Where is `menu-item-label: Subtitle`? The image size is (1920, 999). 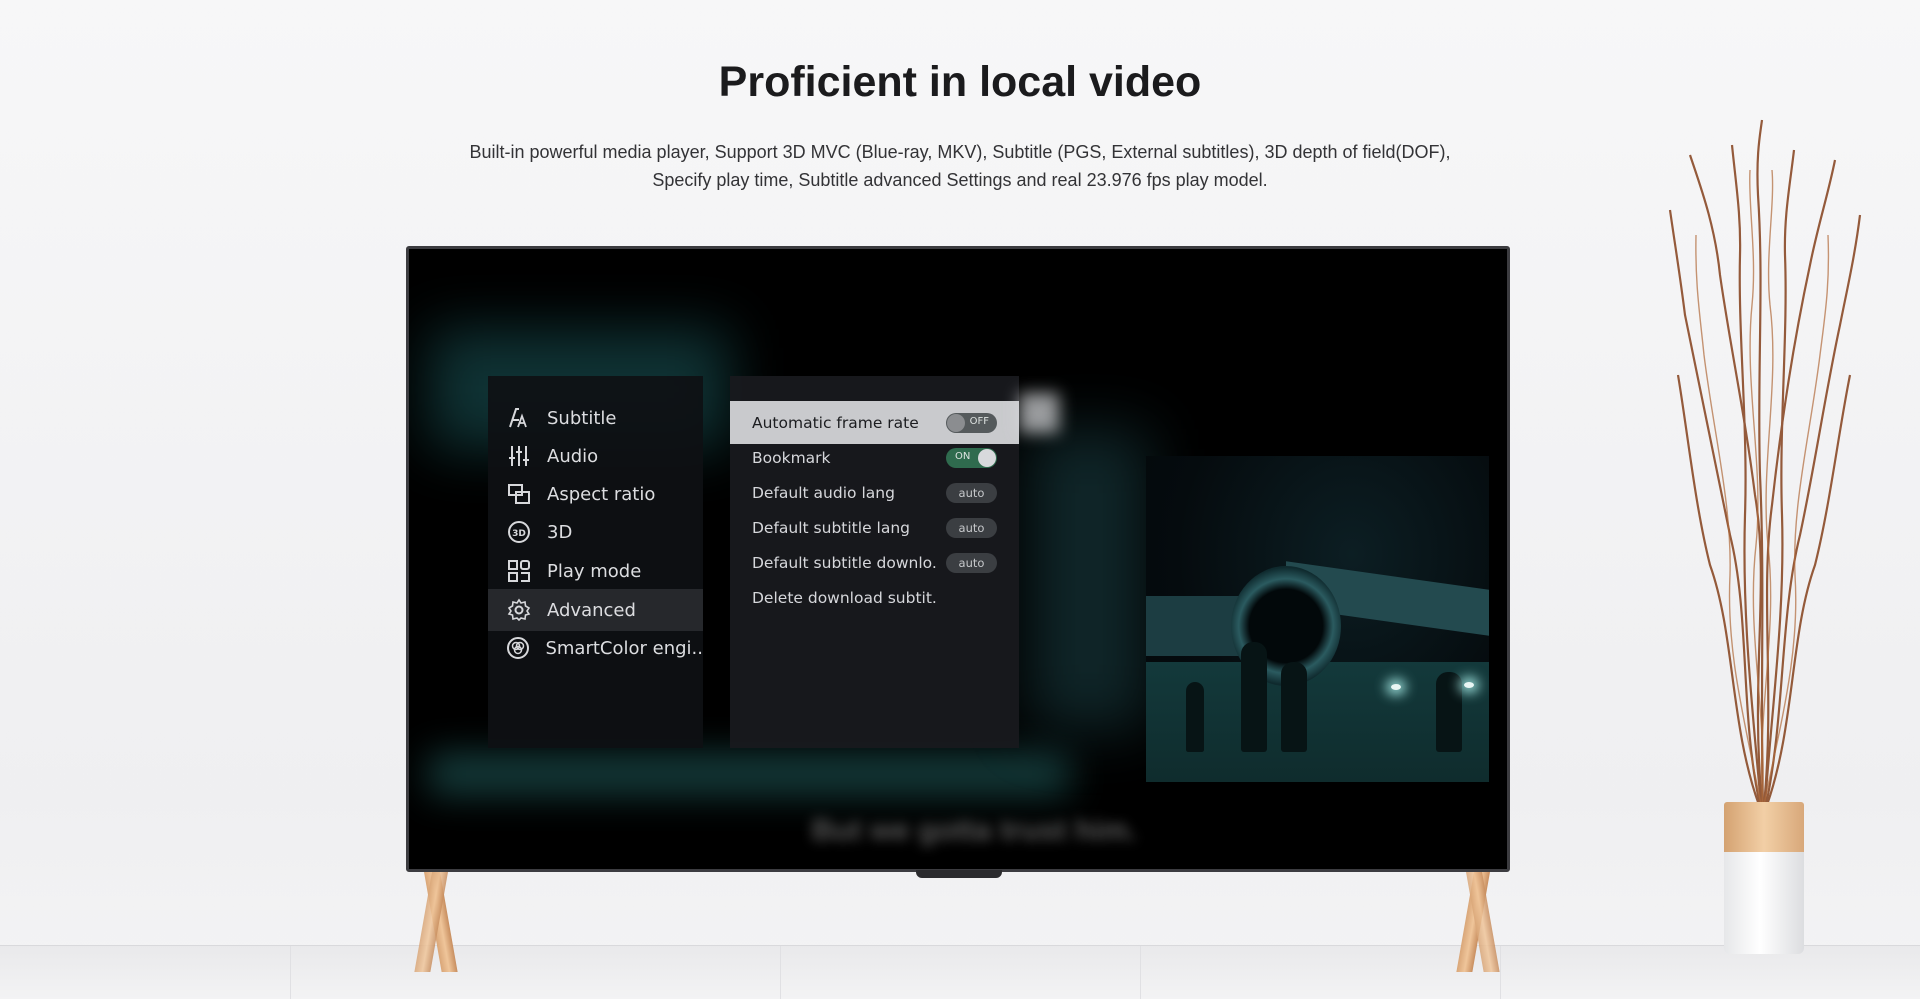 menu-item-label: Subtitle is located at coordinates (582, 418).